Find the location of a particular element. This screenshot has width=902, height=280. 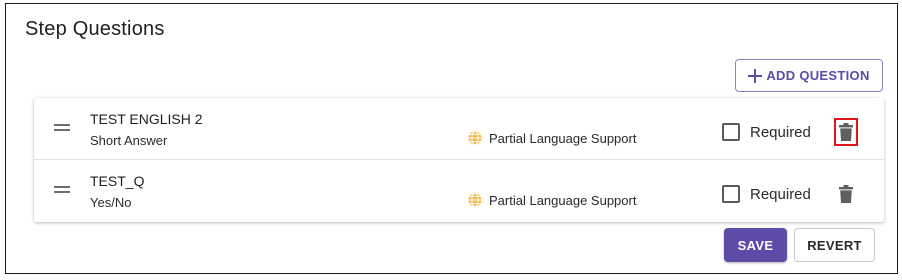

save-button: SAVE is located at coordinates (755, 245).